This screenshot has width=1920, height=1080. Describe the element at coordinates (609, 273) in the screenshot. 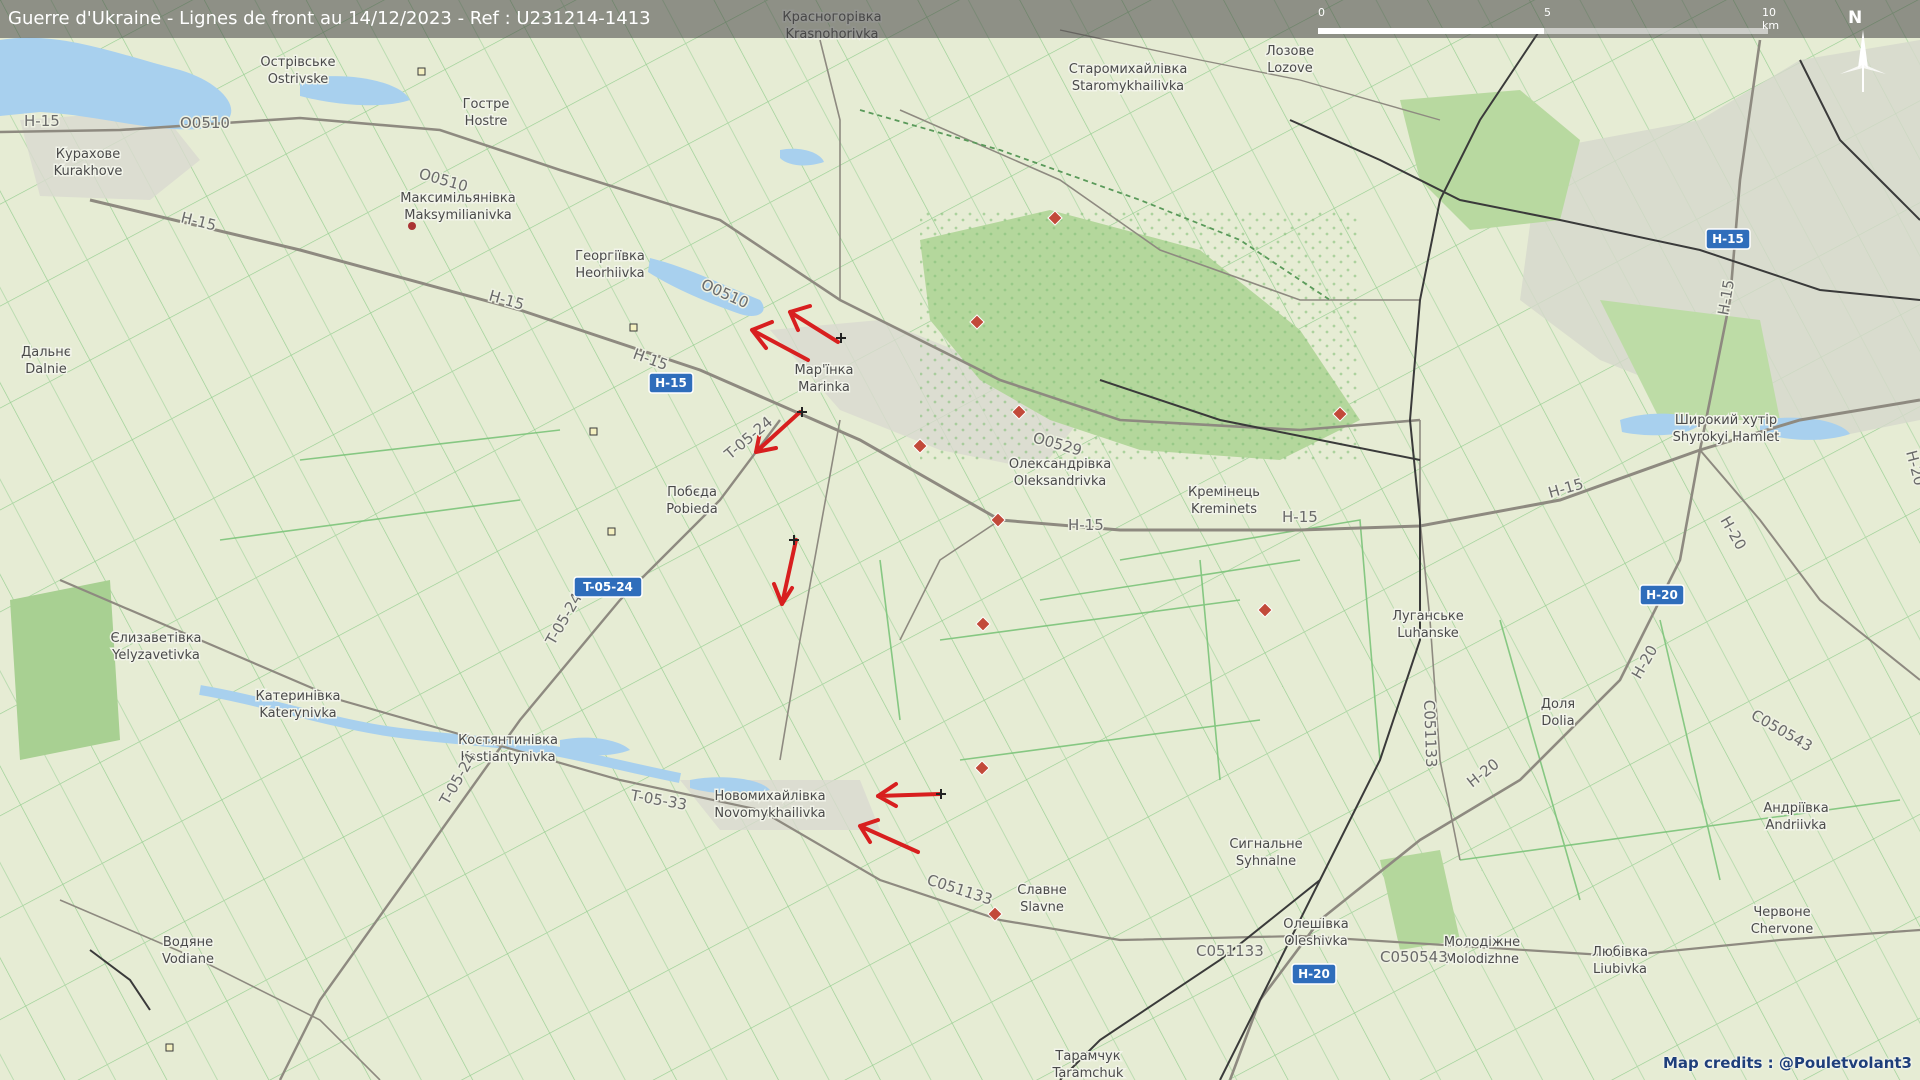

I see `place-name-en: Heorhiivka` at that location.